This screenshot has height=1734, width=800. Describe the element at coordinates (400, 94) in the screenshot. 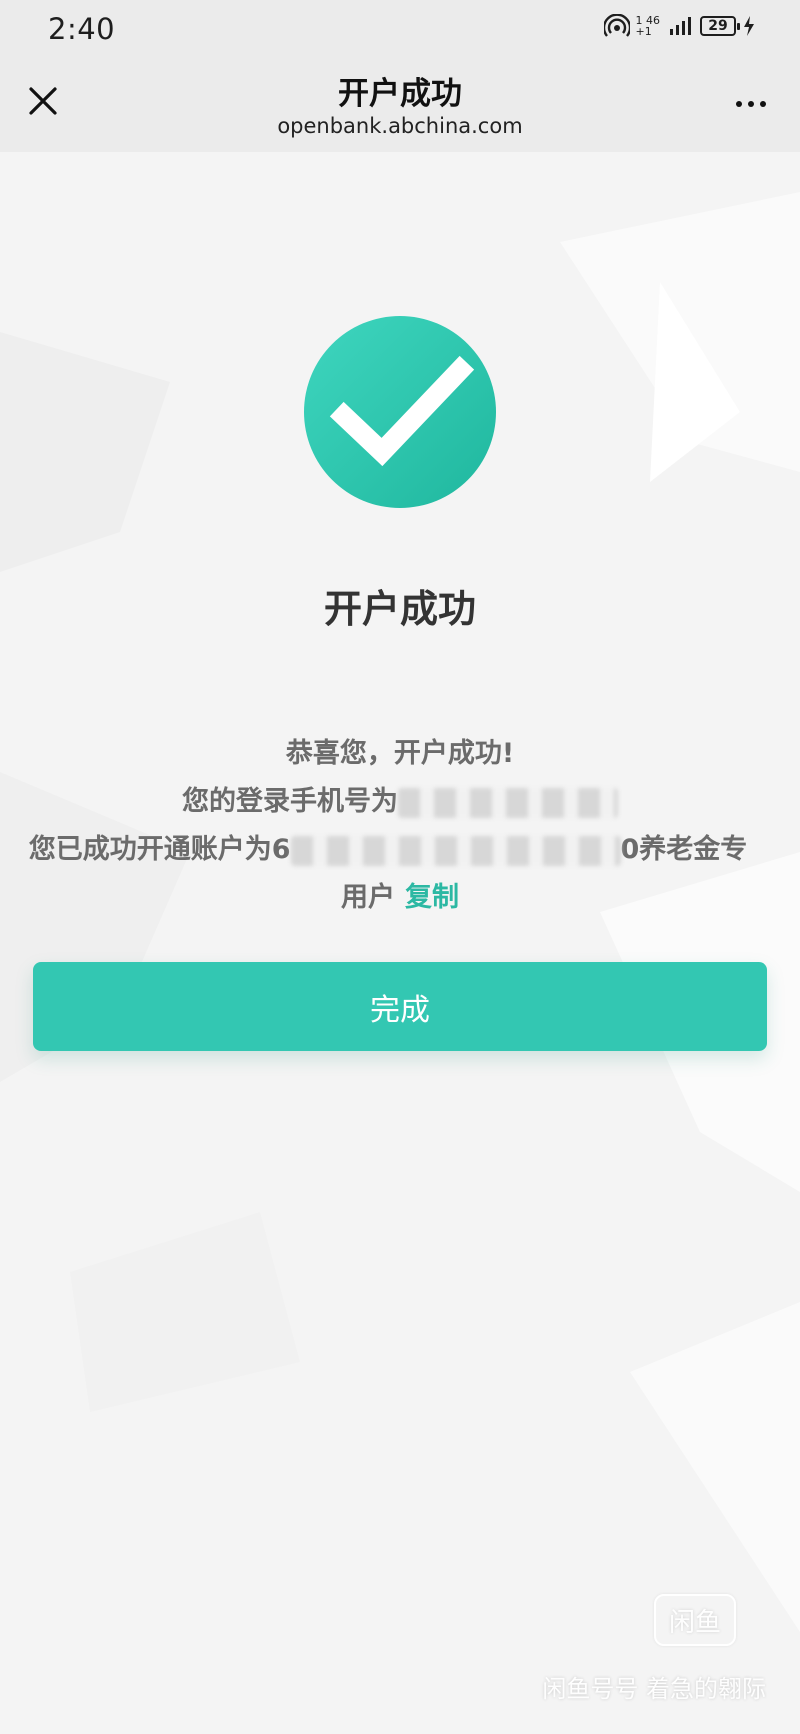

I see `page-title: 开户成功` at that location.